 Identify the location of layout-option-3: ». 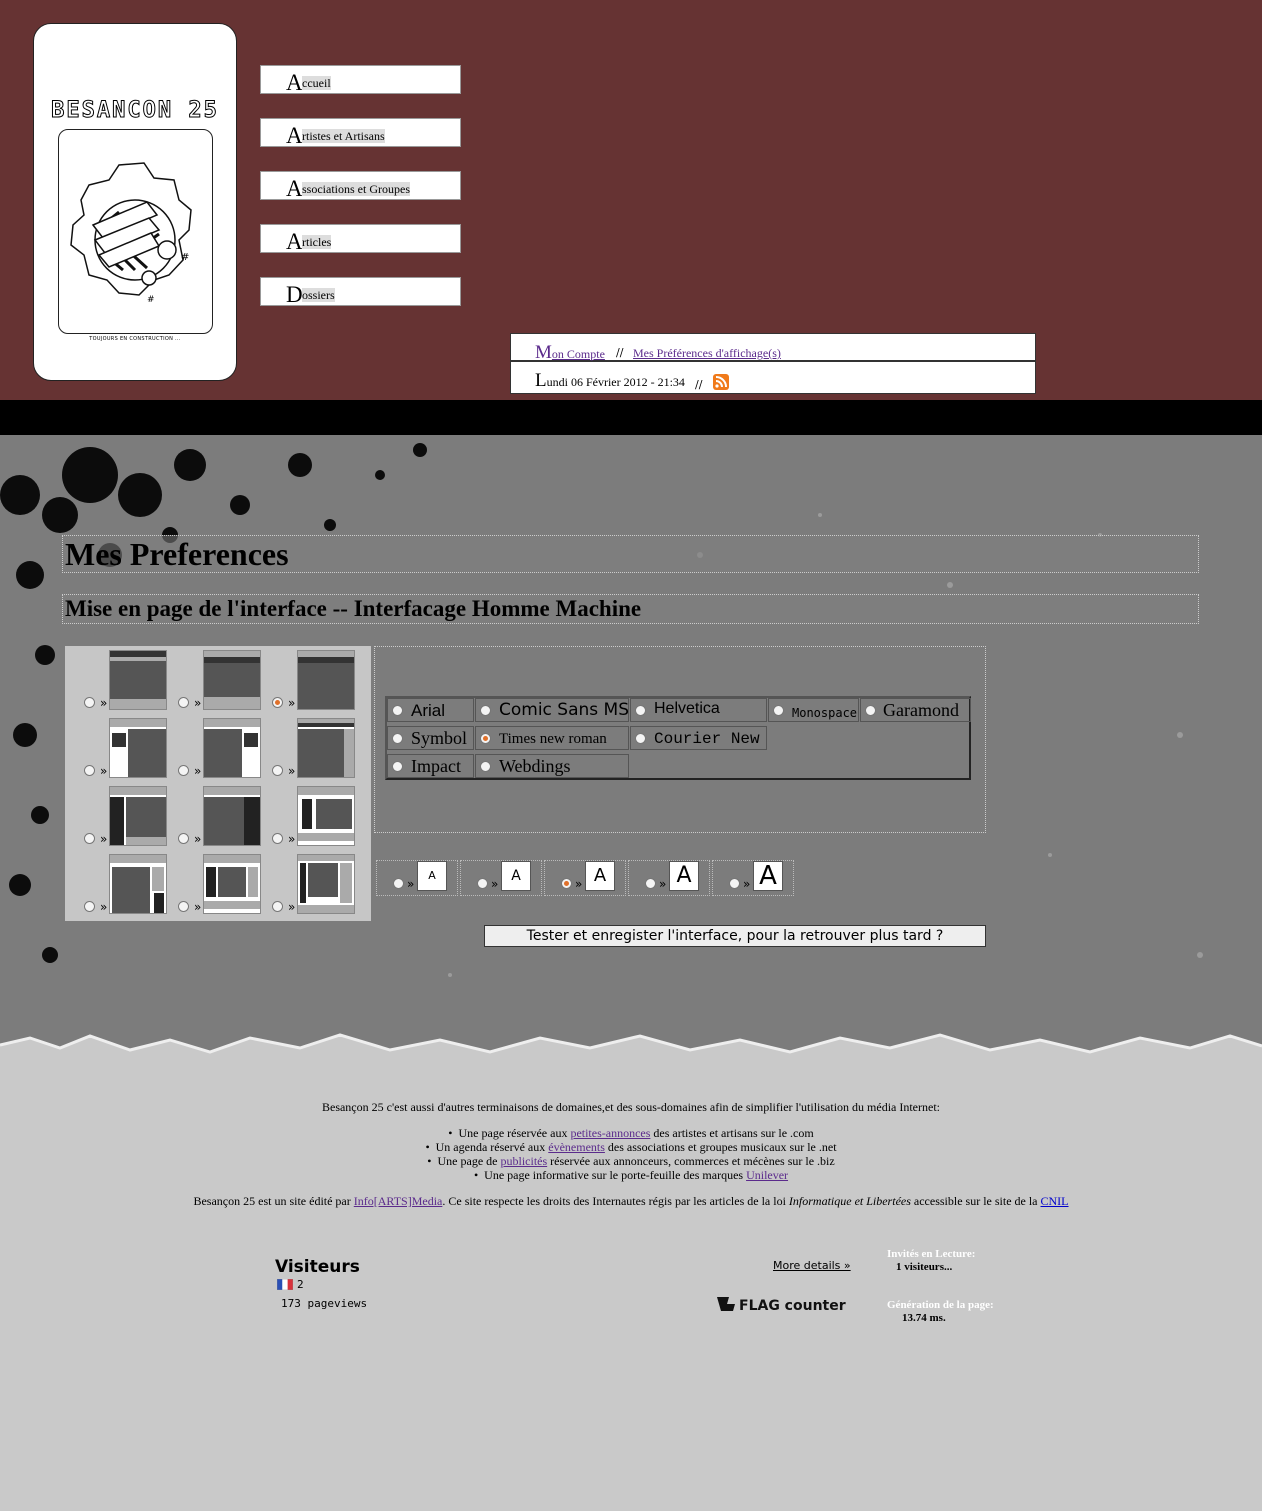
(304, 681).